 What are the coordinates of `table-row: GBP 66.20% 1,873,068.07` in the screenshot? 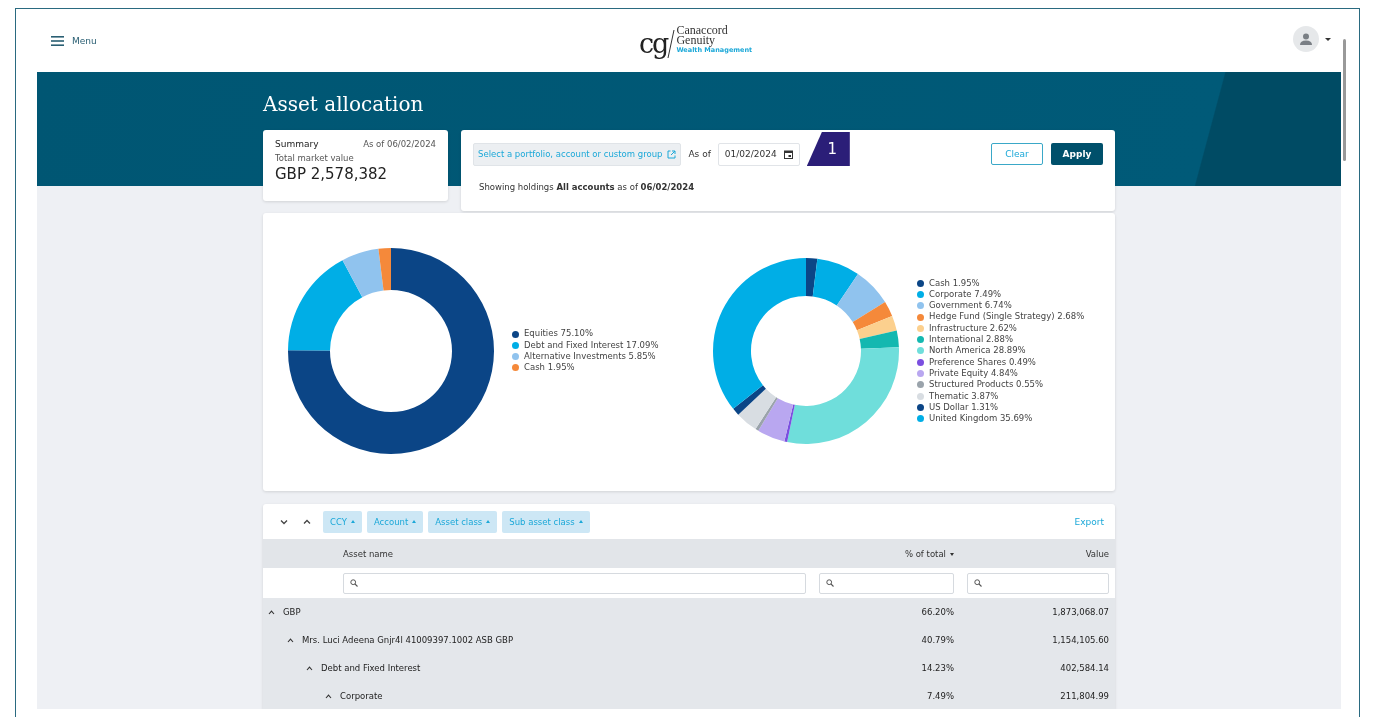 It's located at (689, 612).